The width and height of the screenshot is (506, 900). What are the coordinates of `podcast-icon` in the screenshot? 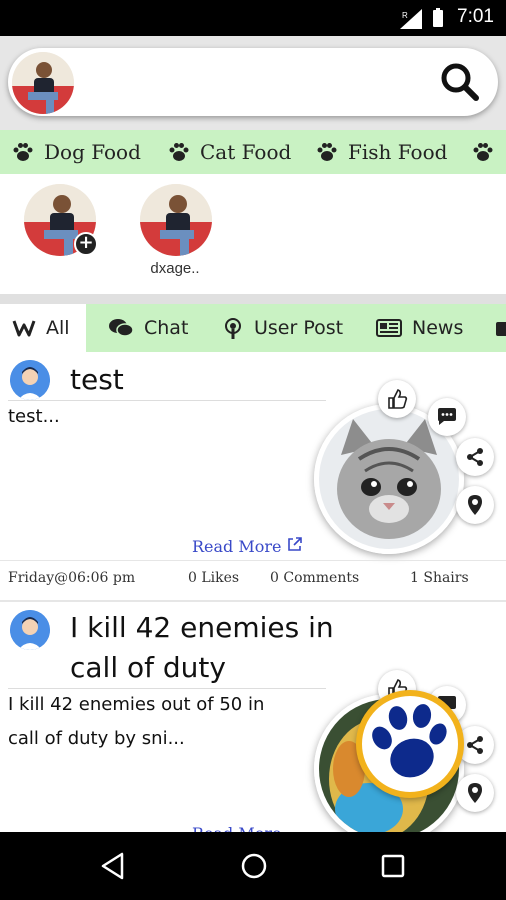 It's located at (233, 328).